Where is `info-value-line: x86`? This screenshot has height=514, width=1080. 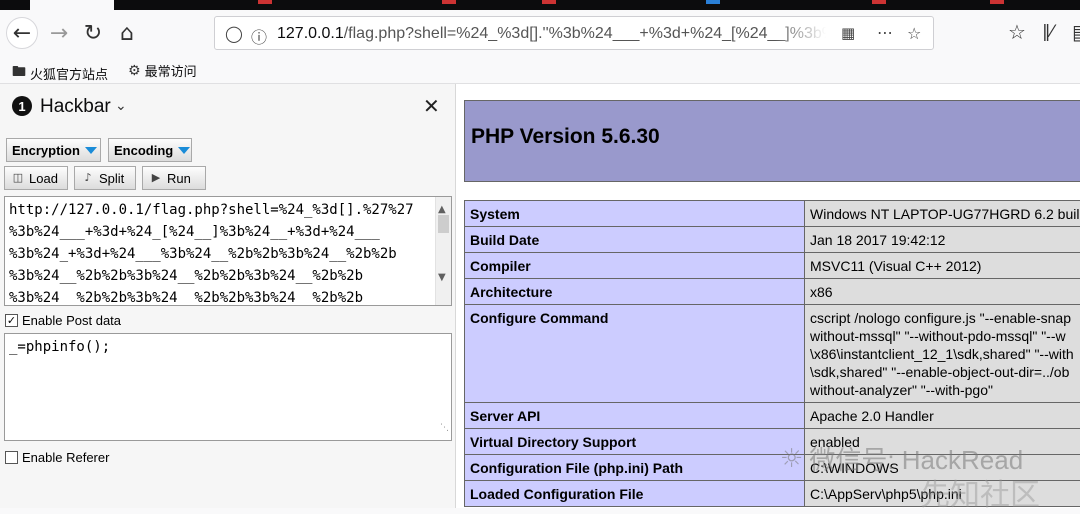 info-value-line: x86 is located at coordinates (945, 292).